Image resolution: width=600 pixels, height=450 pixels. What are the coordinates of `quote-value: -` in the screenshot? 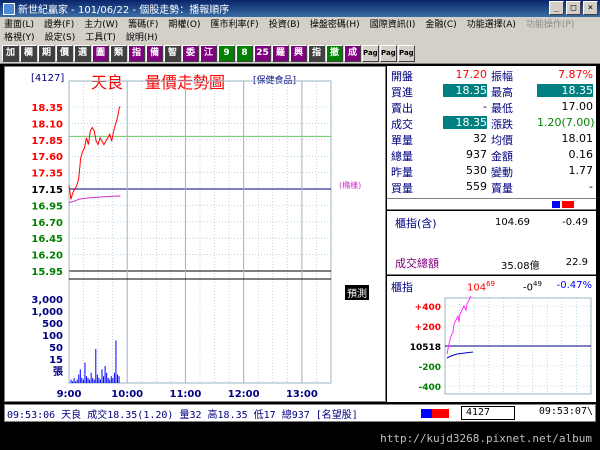 It's located at (591, 186).